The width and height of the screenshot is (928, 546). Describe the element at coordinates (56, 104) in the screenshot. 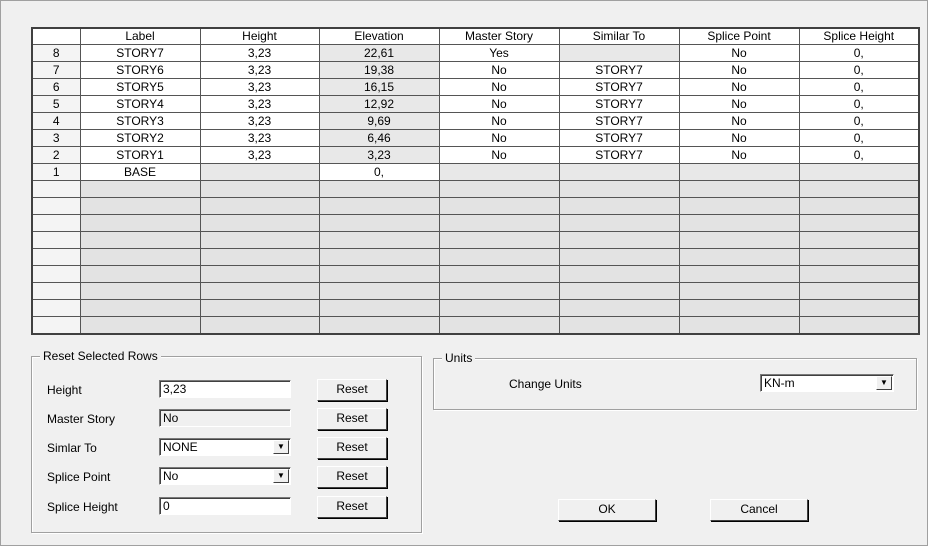

I see `row-number-cell: 5` at that location.